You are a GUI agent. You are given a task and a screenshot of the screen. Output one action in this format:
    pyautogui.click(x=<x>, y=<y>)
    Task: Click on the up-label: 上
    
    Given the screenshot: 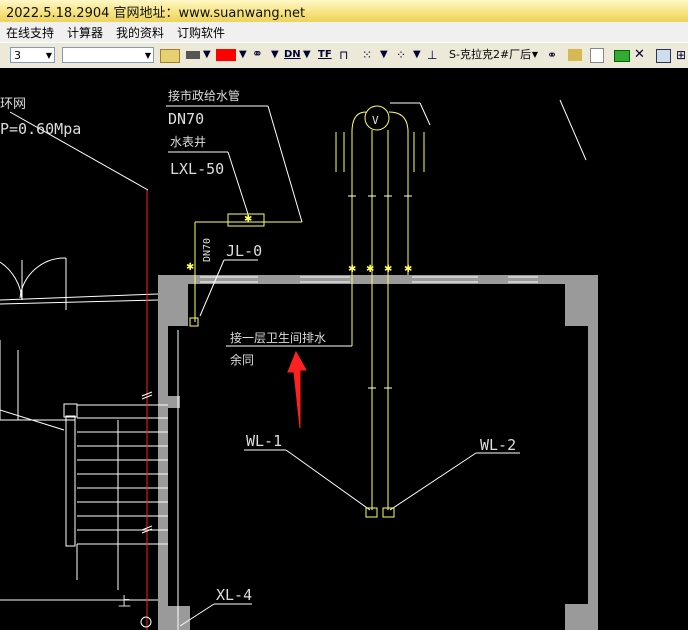 What is the action you would take?
    pyautogui.click(x=124, y=602)
    